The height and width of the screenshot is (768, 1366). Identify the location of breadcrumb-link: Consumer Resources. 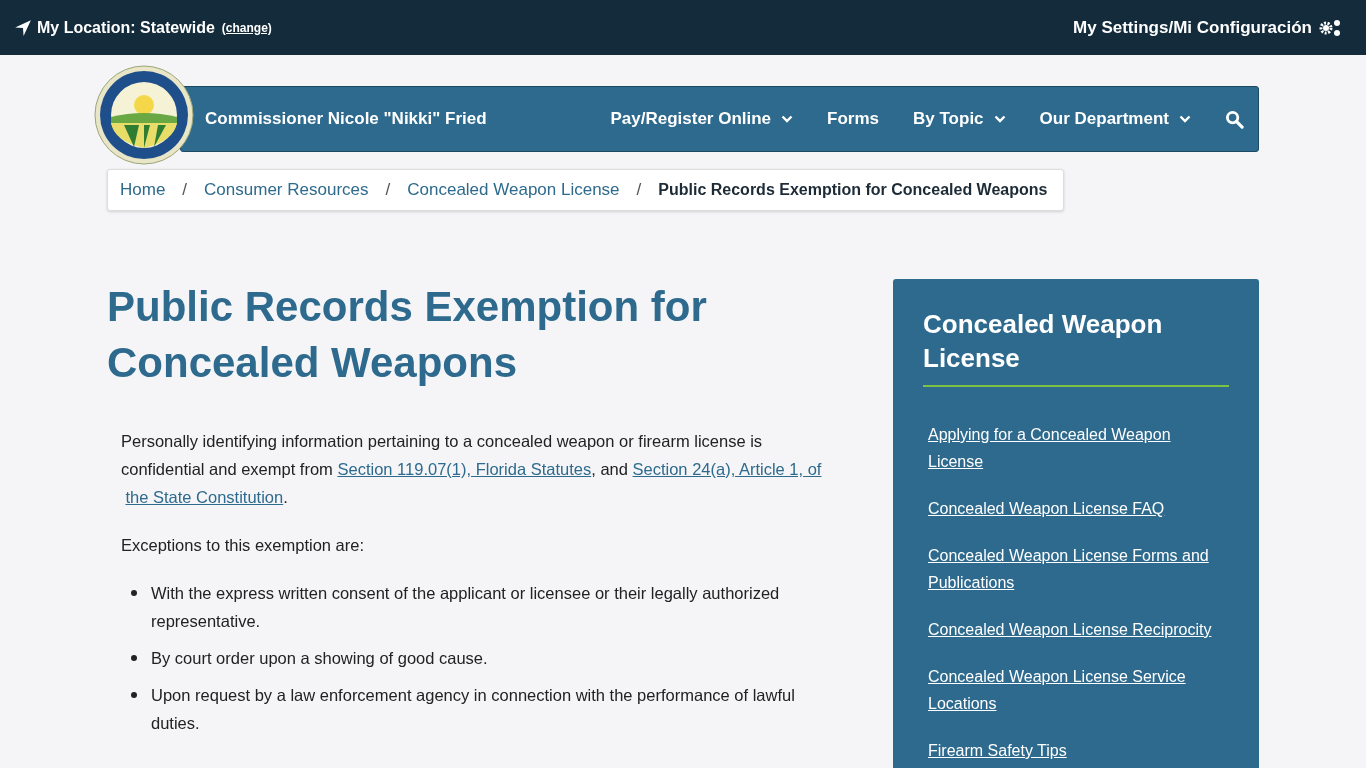
(286, 190).